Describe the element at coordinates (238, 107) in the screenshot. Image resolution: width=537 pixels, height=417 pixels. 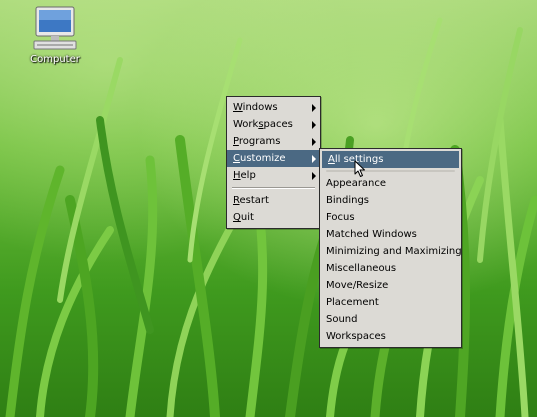
I see `mnemonic: W` at that location.